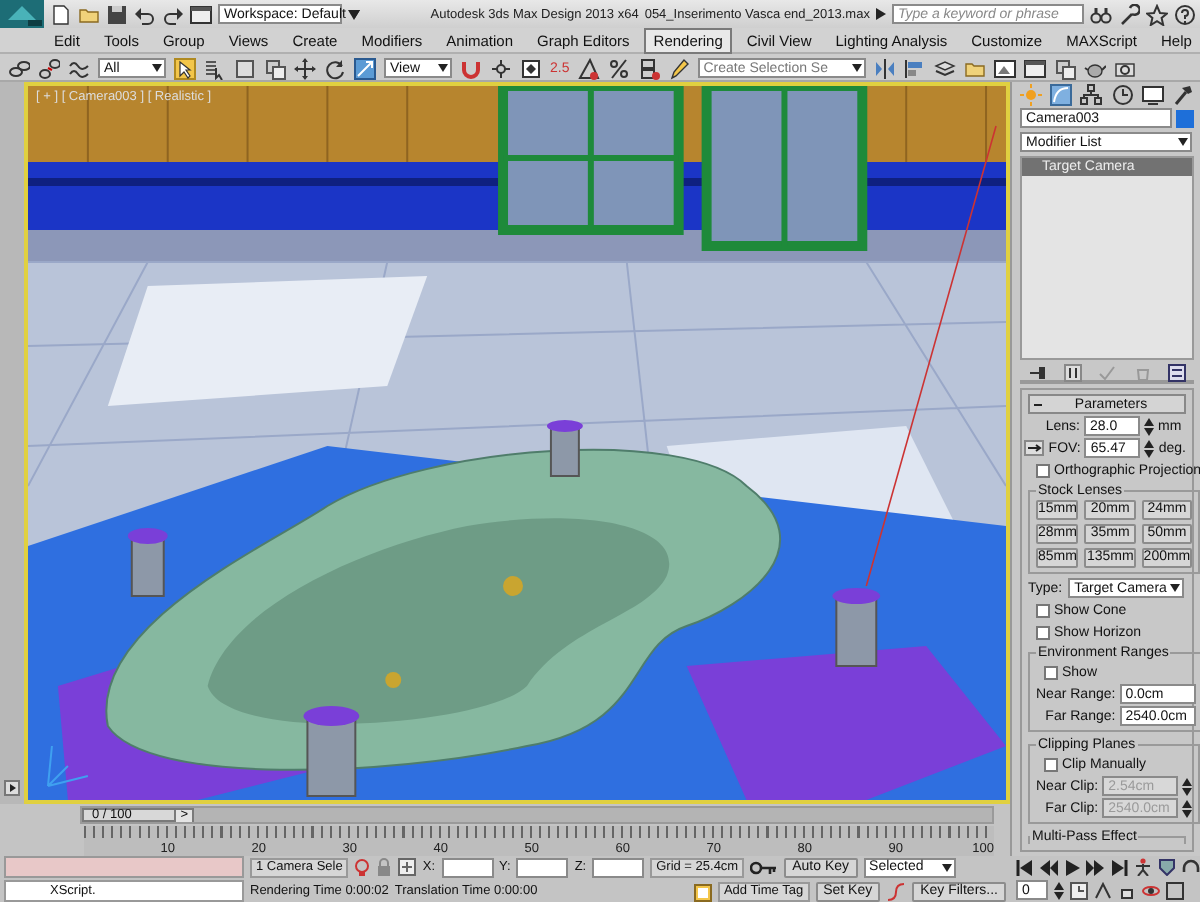 The height and width of the screenshot is (902, 1200). Describe the element at coordinates (335, 68) in the screenshot. I see `rotate-icon` at that location.